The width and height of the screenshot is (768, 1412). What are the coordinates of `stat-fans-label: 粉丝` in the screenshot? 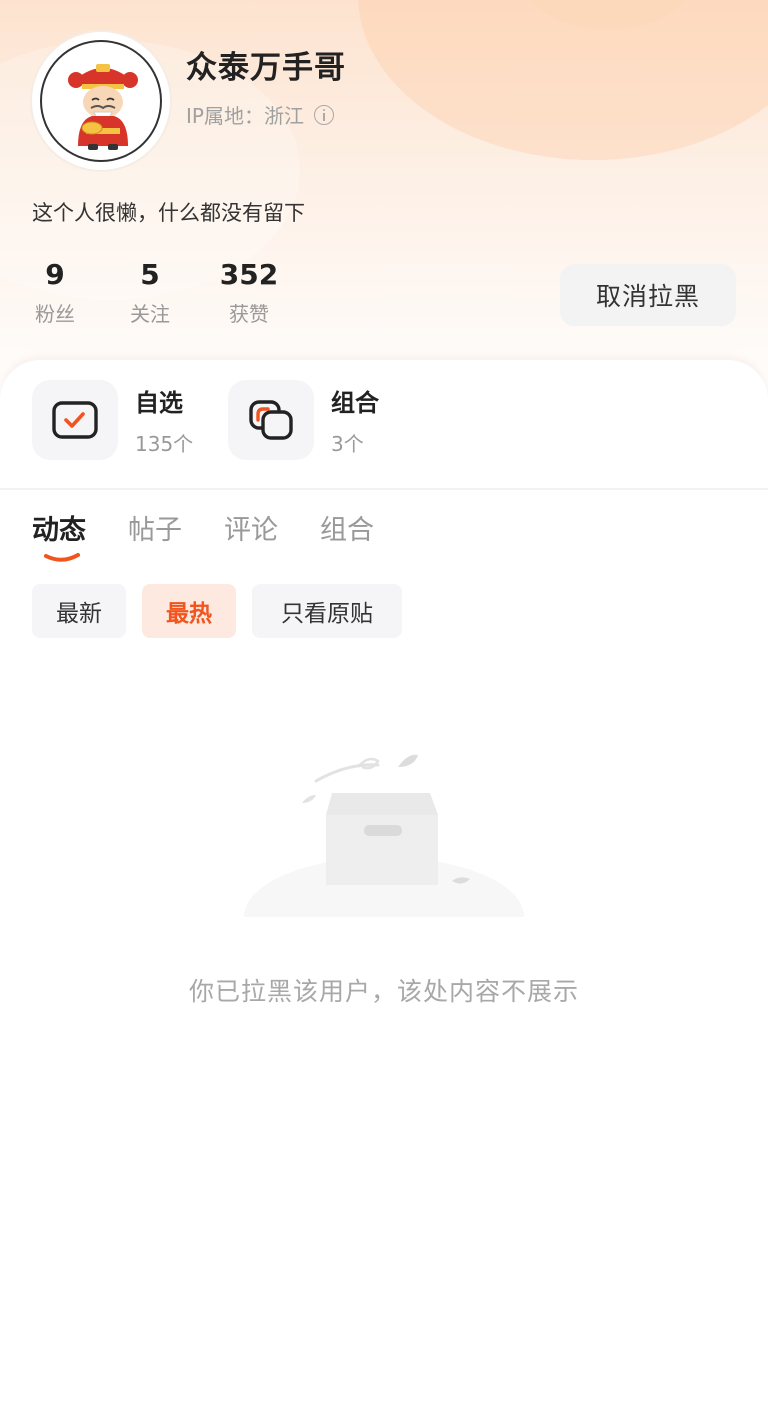 It's located at (55, 314).